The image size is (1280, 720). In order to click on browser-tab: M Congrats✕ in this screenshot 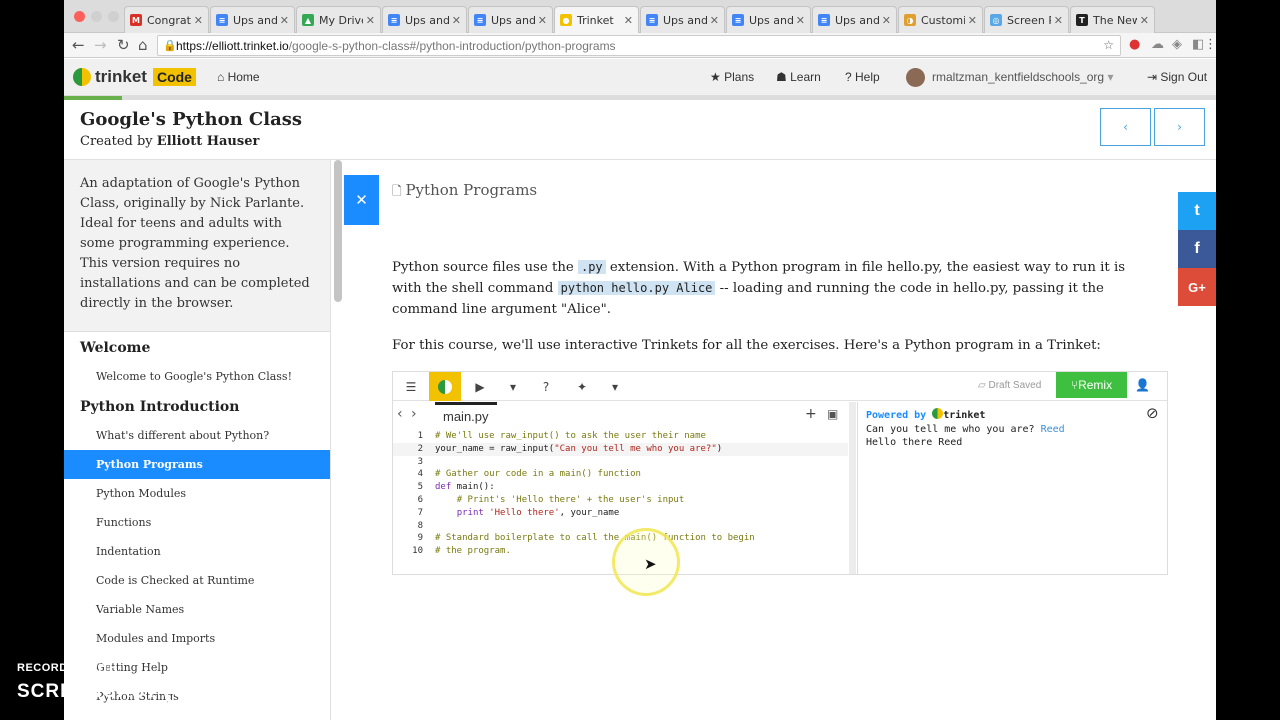, I will do `click(166, 19)`.